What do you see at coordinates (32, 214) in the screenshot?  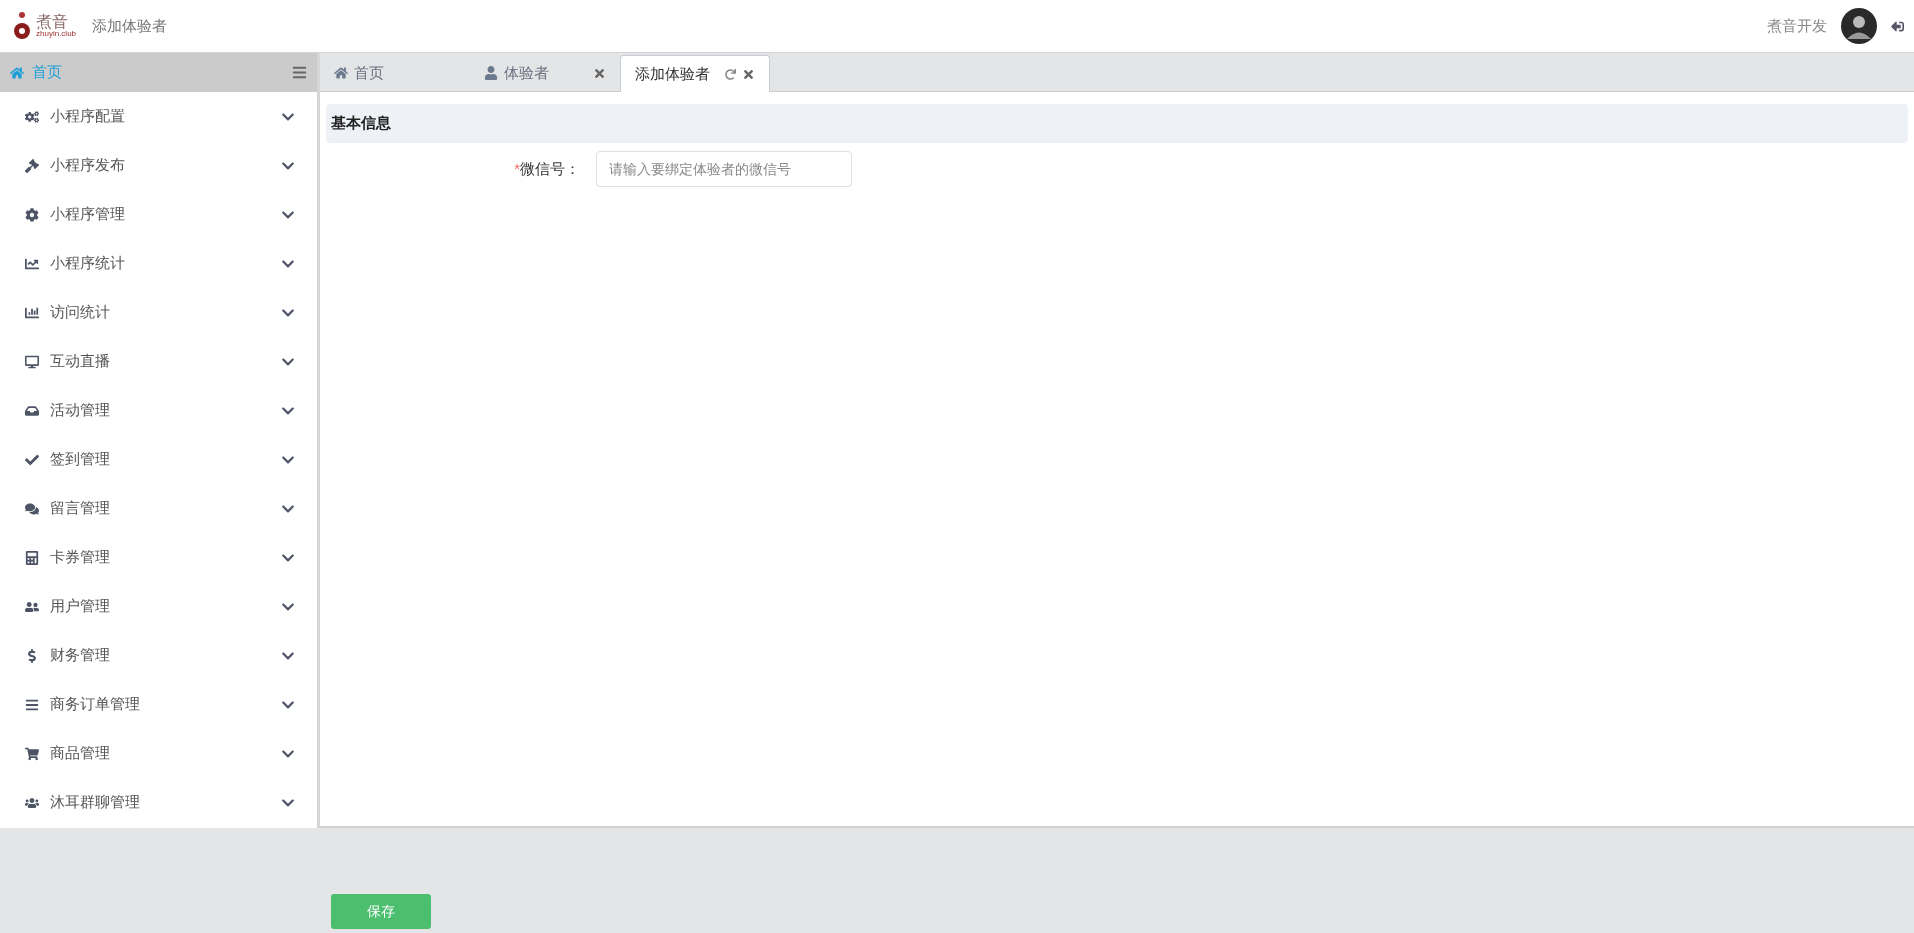 I see `gear-icon` at bounding box center [32, 214].